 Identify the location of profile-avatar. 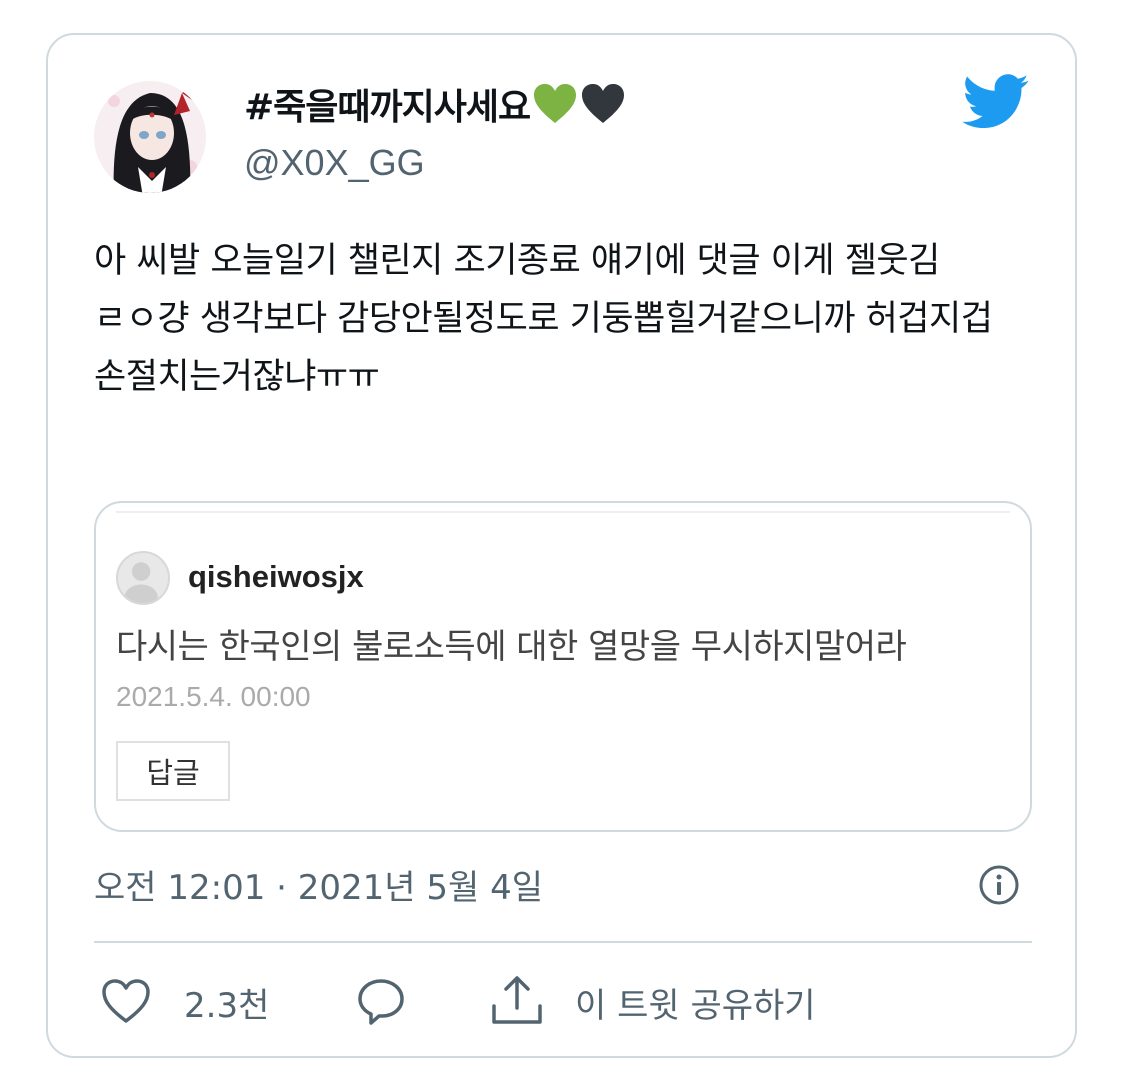
(150, 137).